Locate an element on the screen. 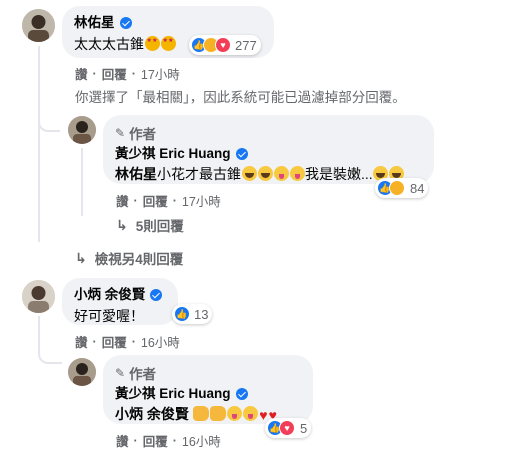 The height and width of the screenshot is (450, 507). reaction-count: 84 is located at coordinates (417, 188).